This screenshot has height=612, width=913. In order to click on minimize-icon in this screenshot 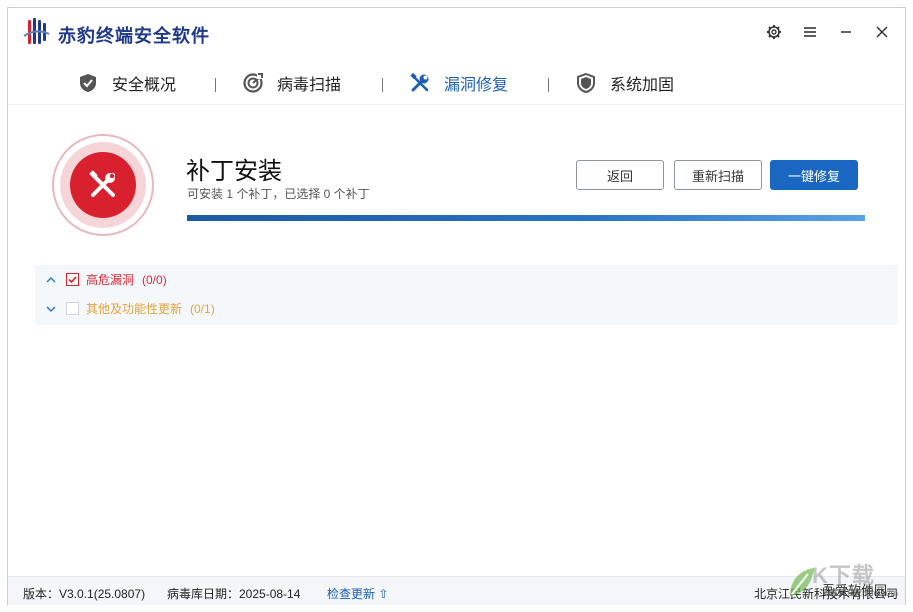, I will do `click(846, 32)`.